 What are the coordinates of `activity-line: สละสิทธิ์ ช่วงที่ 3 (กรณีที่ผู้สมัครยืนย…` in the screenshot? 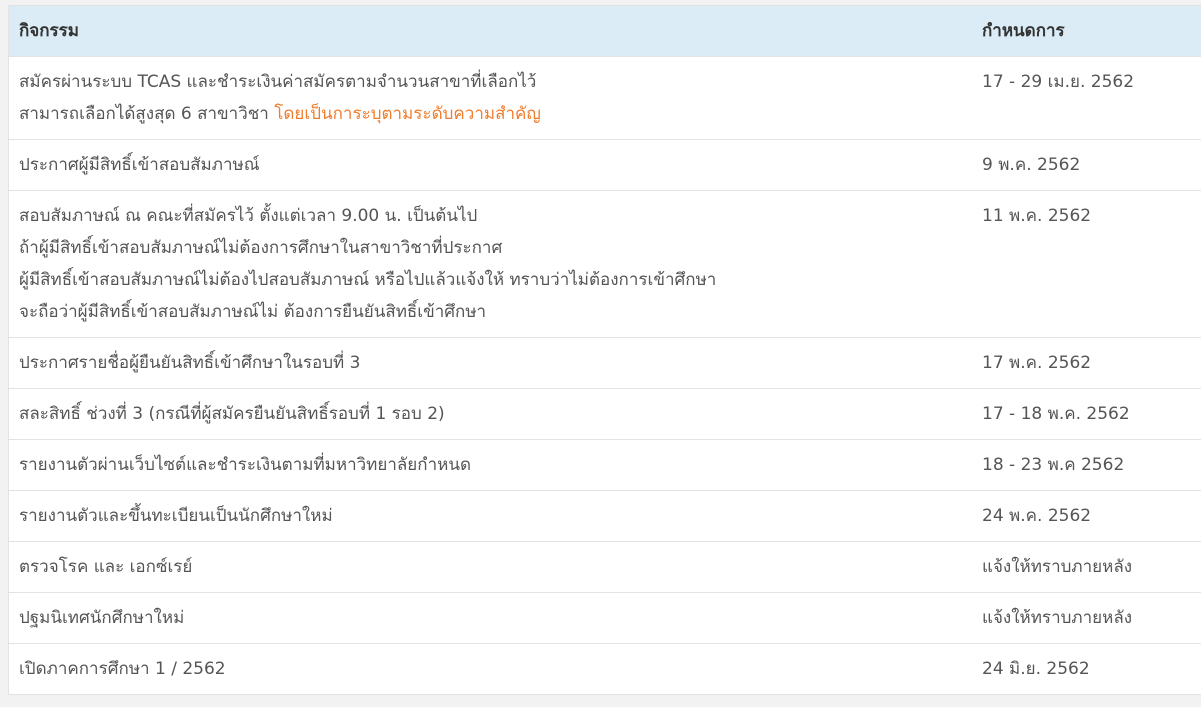 It's located at (232, 413).